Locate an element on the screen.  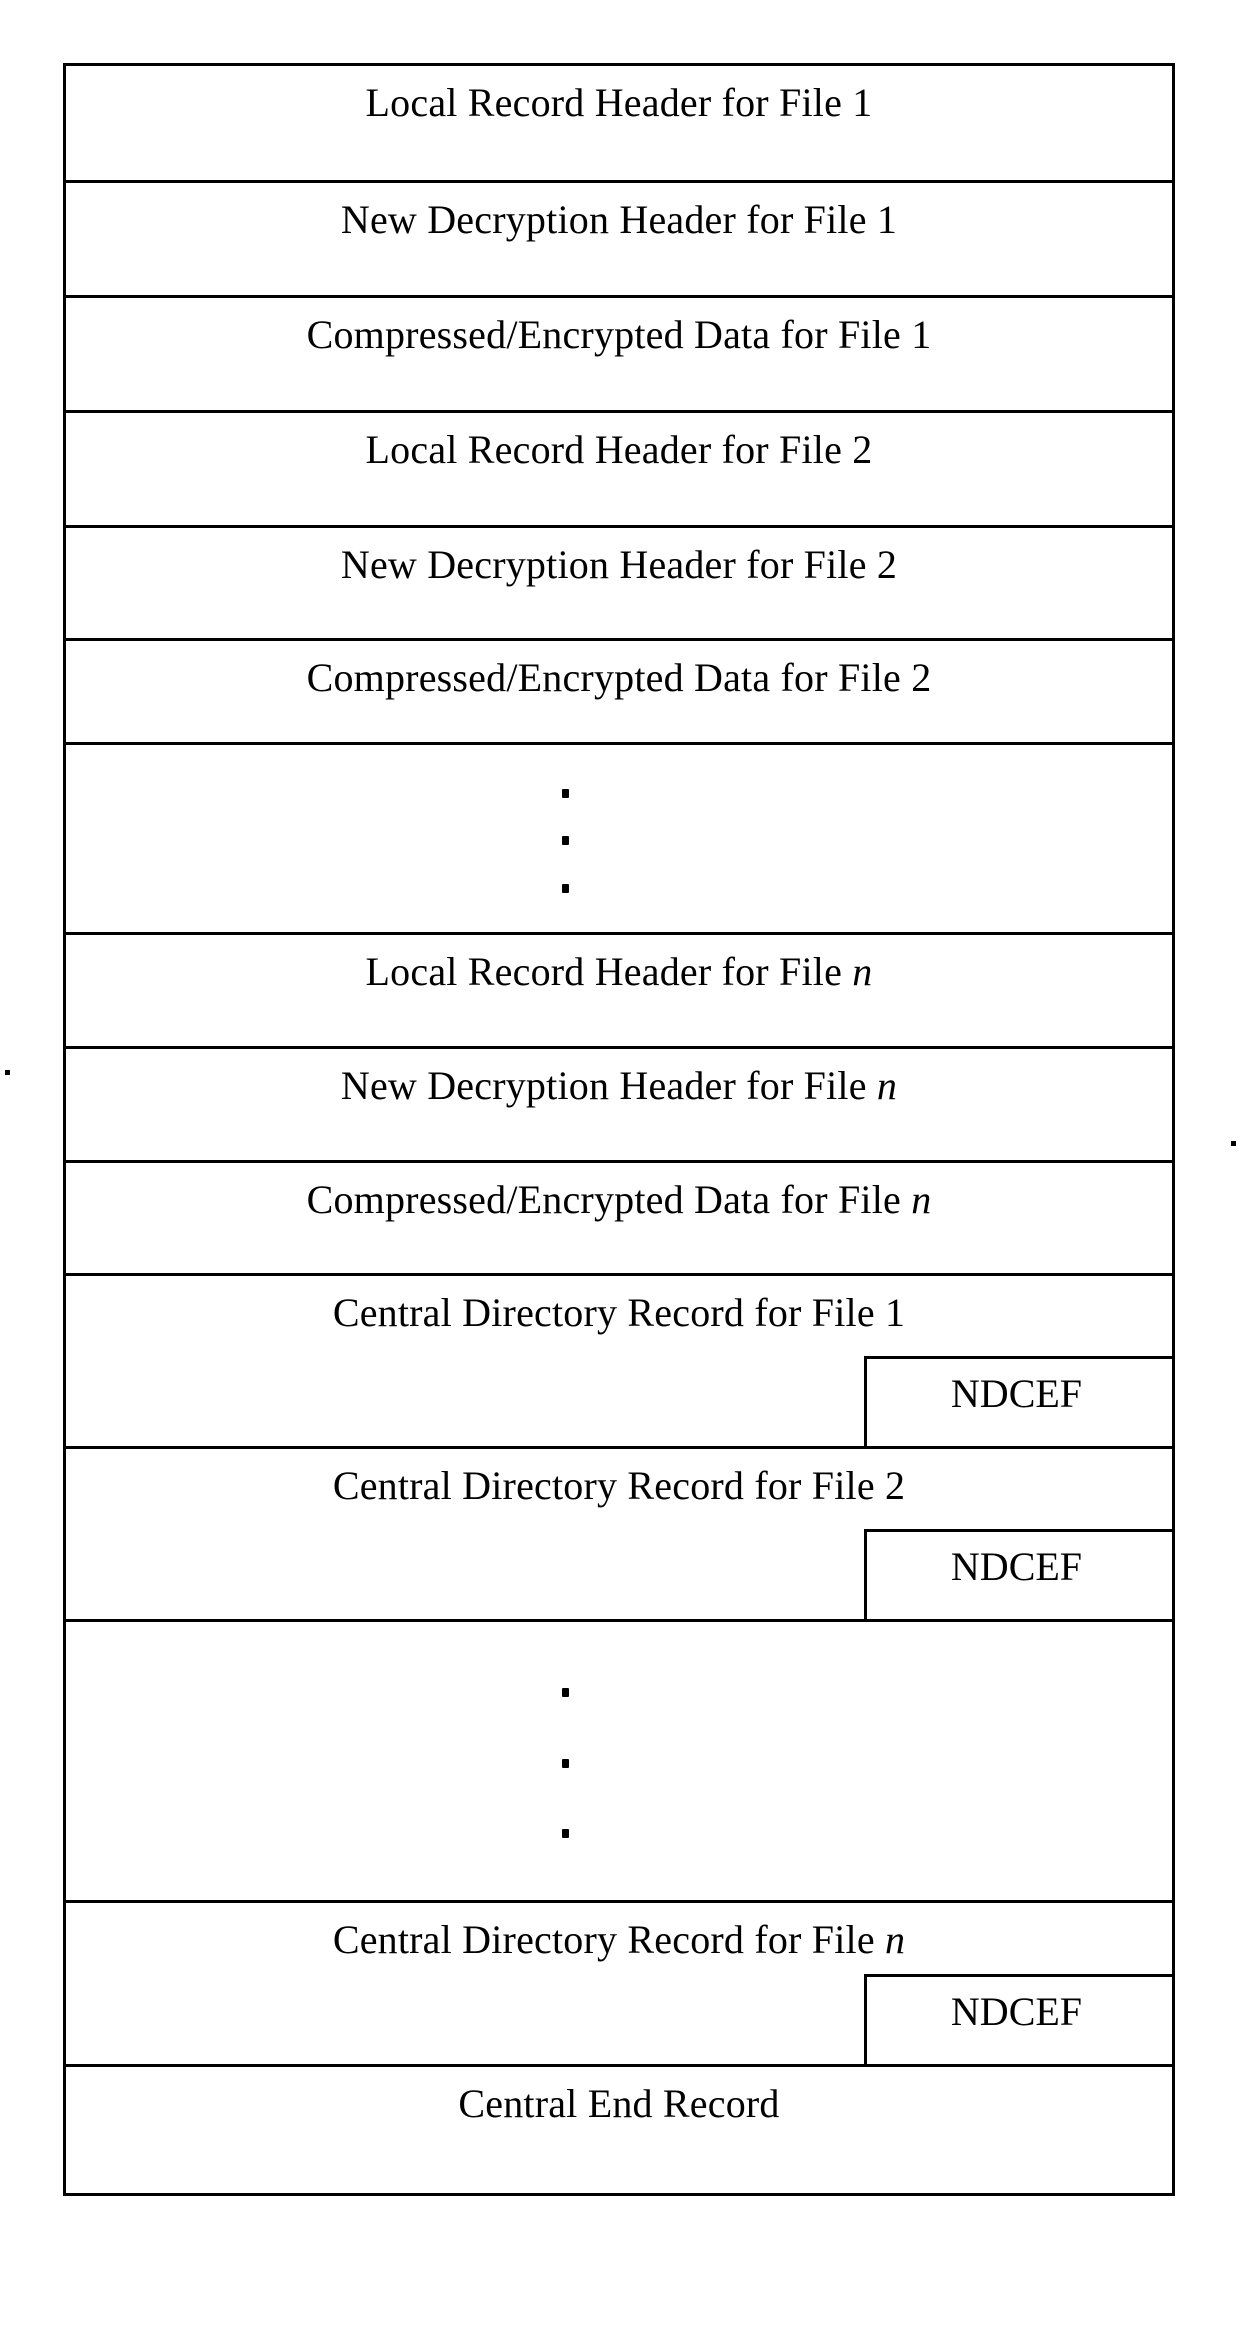
row-vertical-ellipsis-central-records is located at coordinates (619, 1762).